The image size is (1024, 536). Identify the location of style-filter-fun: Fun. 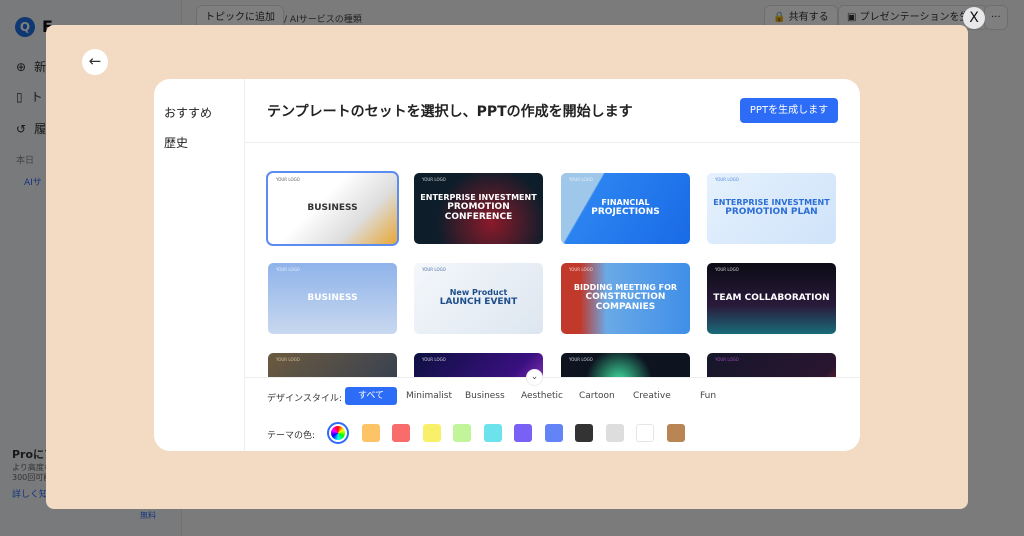
(708, 396).